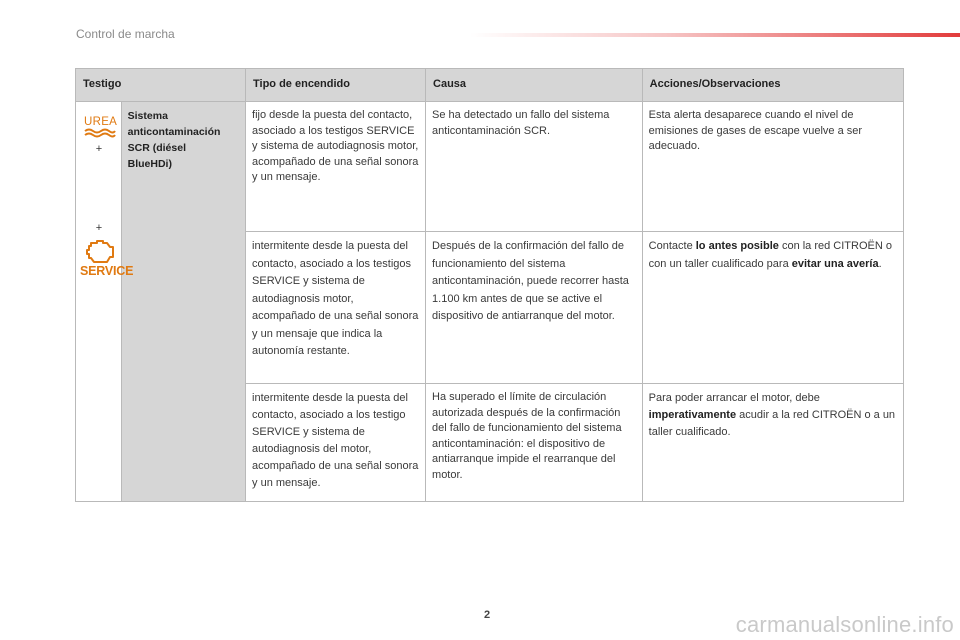  Describe the element at coordinates (880, 263) in the screenshot. I see `action-text: .` at that location.